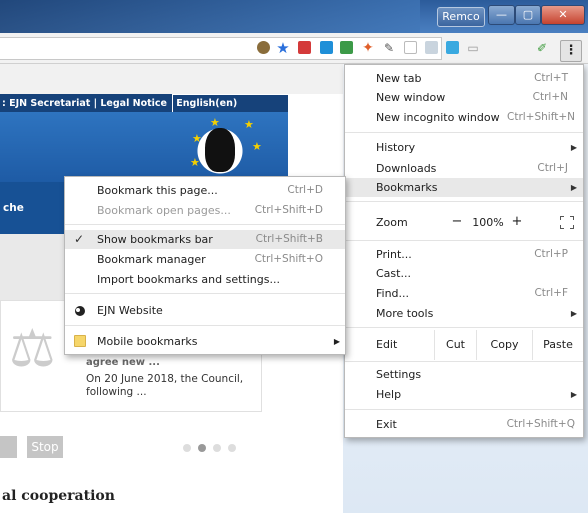 This screenshot has width=588, height=513. What do you see at coordinates (326, 48) in the screenshot?
I see `extension-blue-icon` at bounding box center [326, 48].